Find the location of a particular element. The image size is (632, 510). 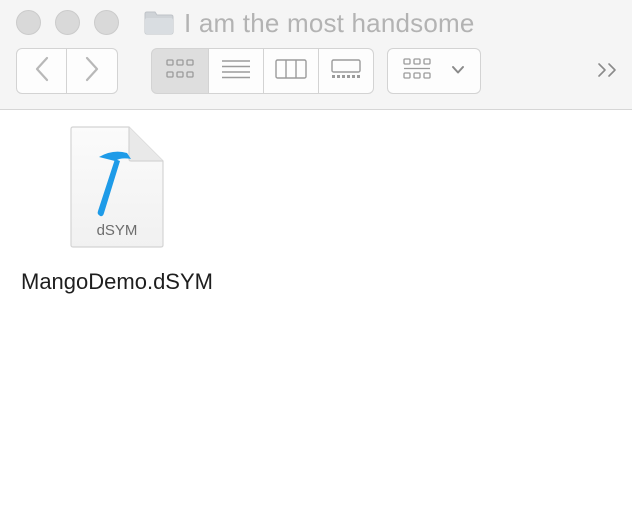

folder-icon is located at coordinates (159, 23).